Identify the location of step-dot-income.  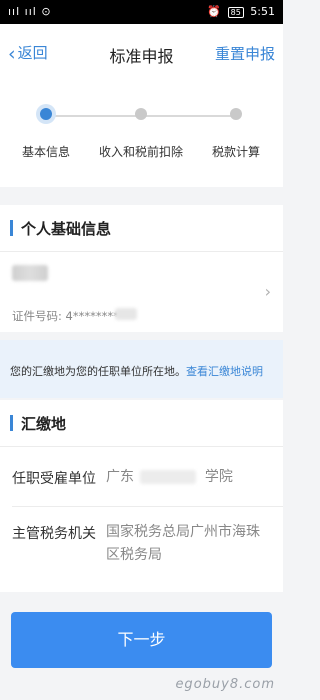
(141, 114).